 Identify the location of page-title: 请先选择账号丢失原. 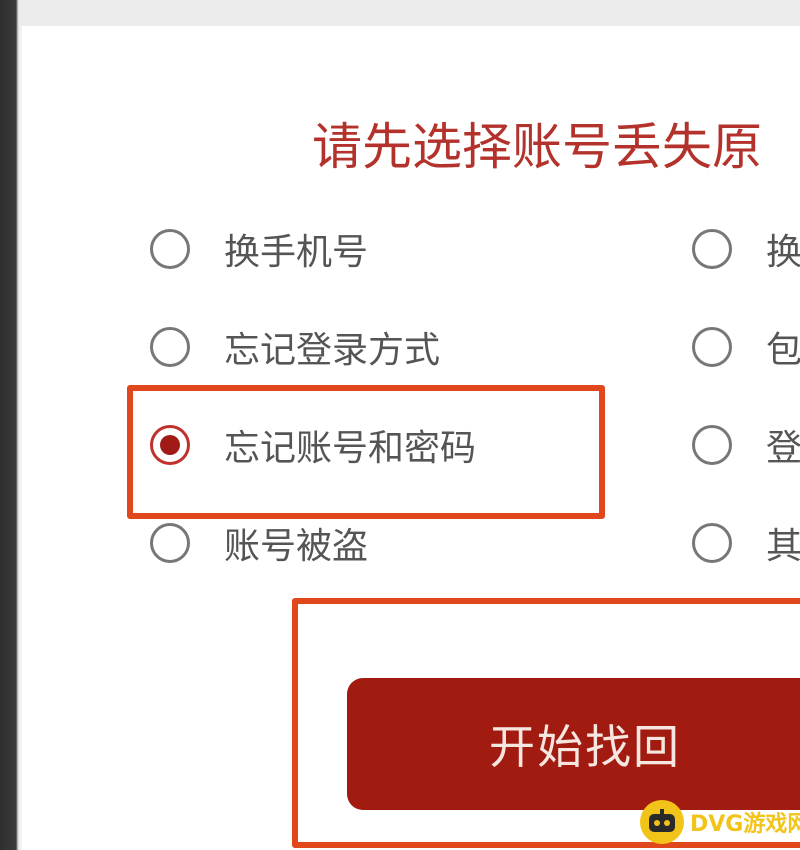
(537, 147).